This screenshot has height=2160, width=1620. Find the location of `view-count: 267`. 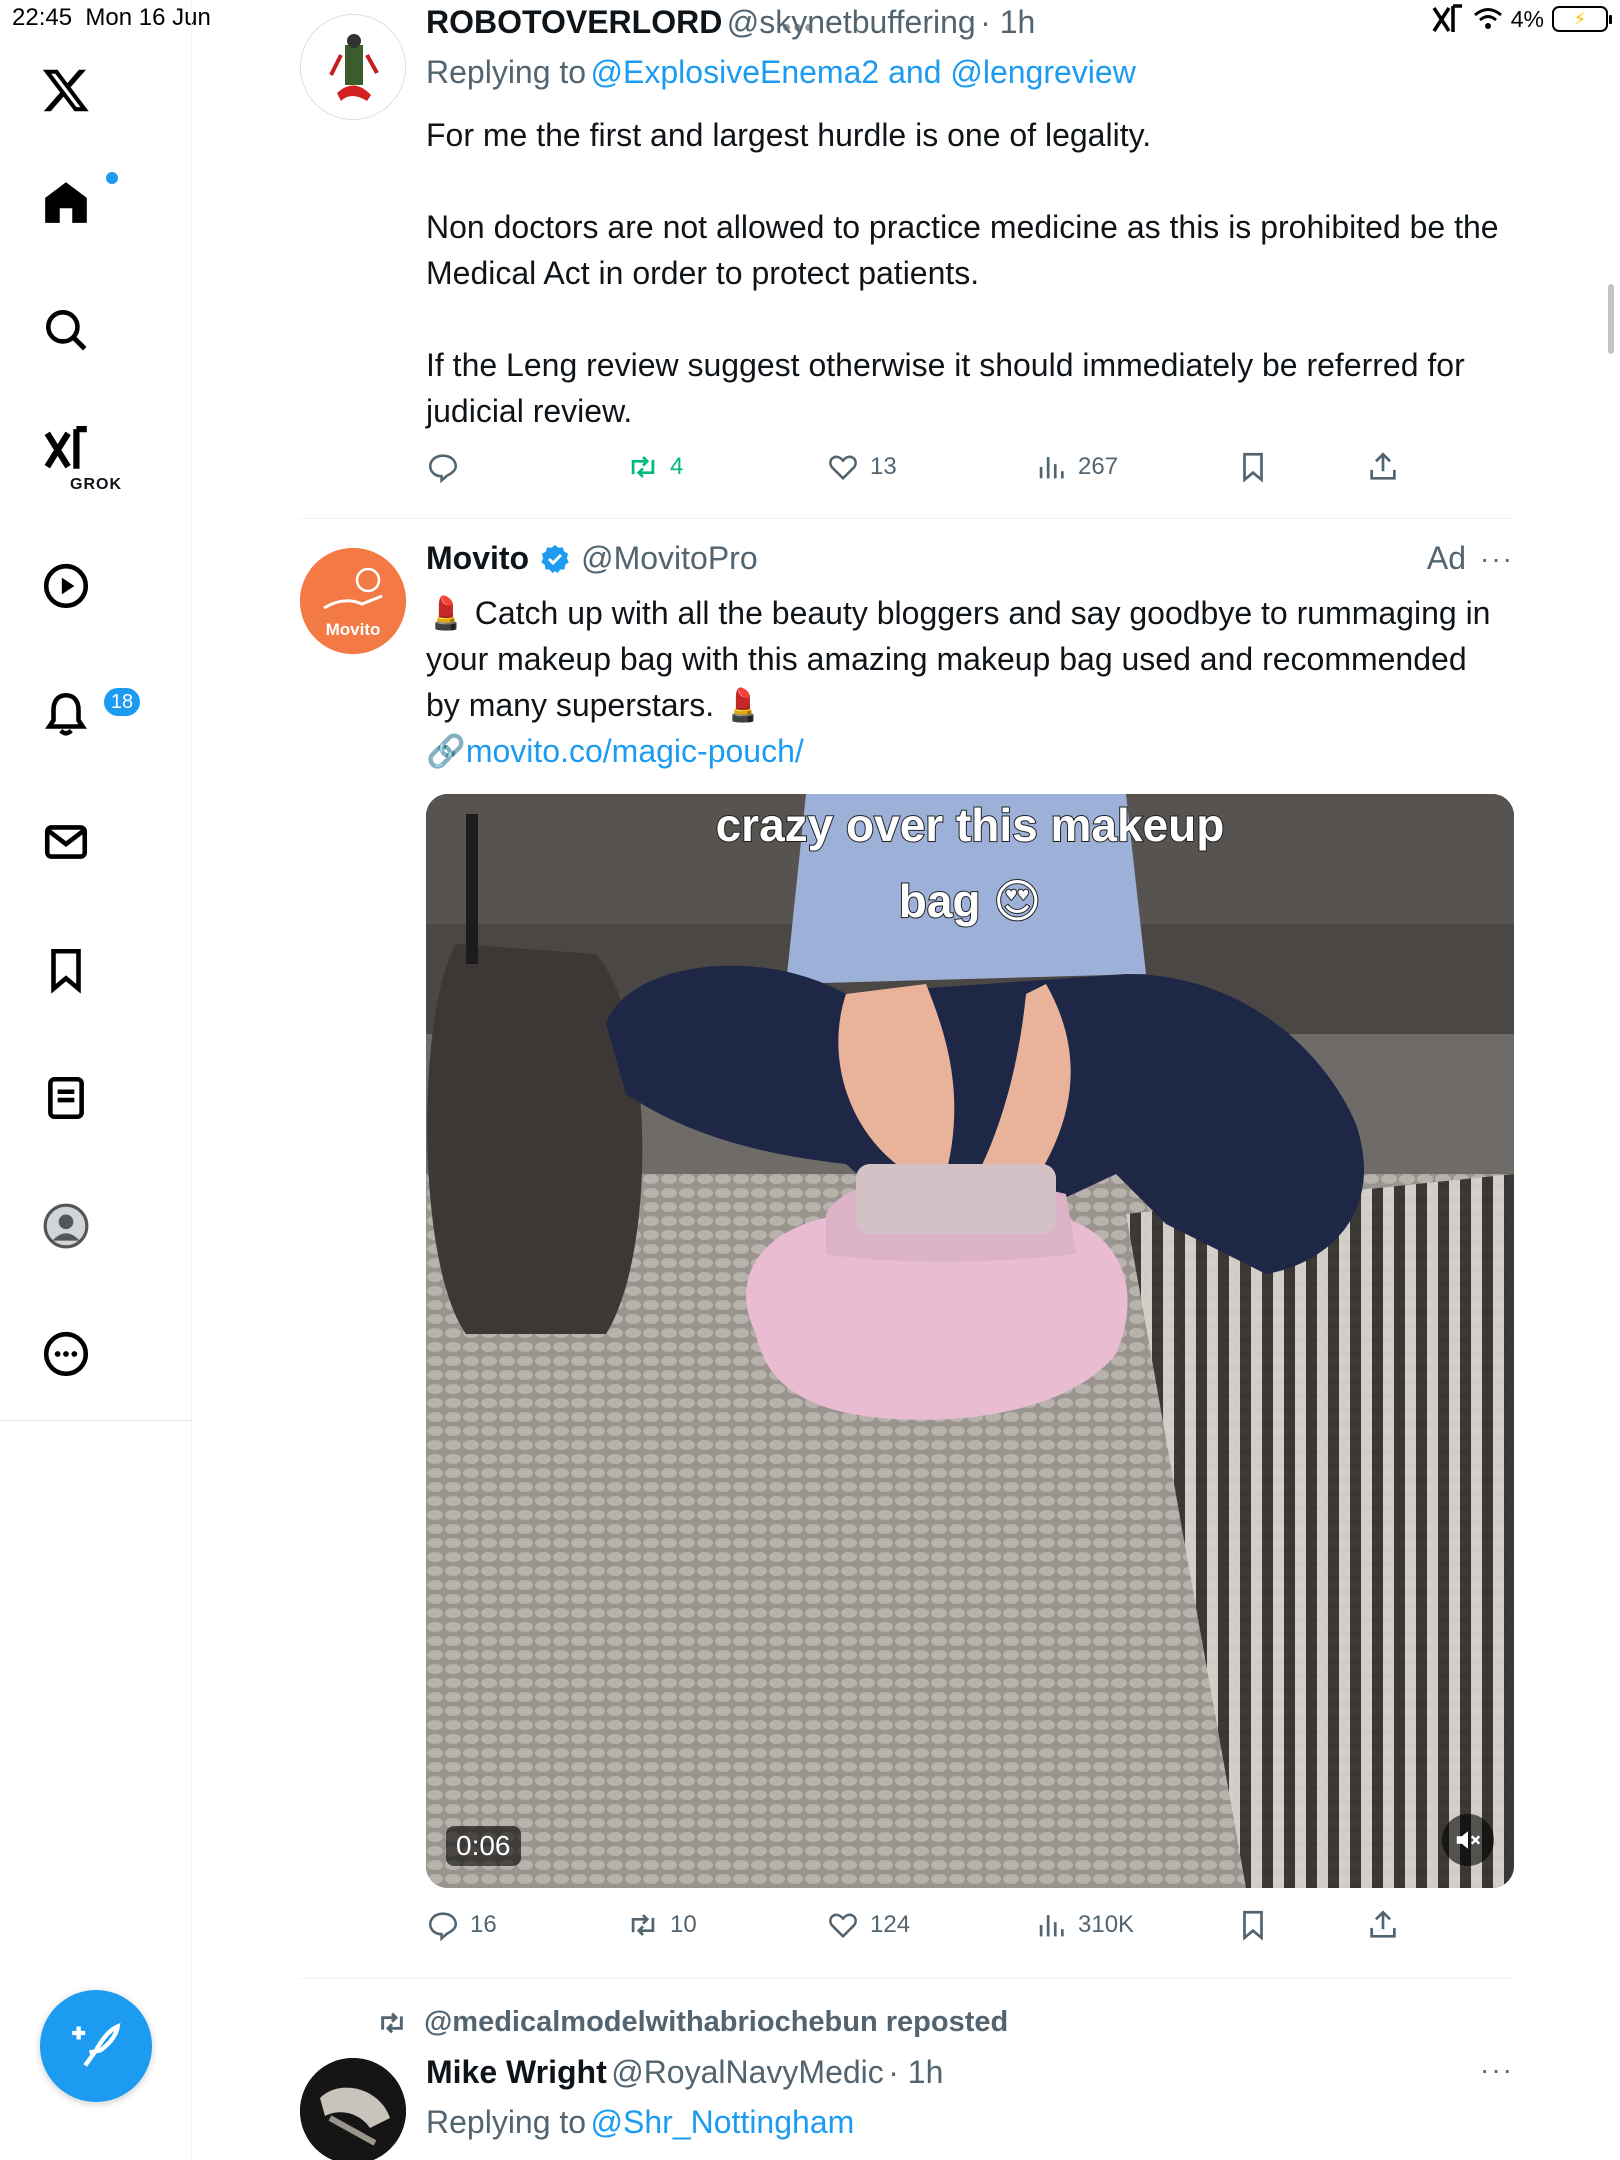

view-count: 267 is located at coordinates (1098, 466).